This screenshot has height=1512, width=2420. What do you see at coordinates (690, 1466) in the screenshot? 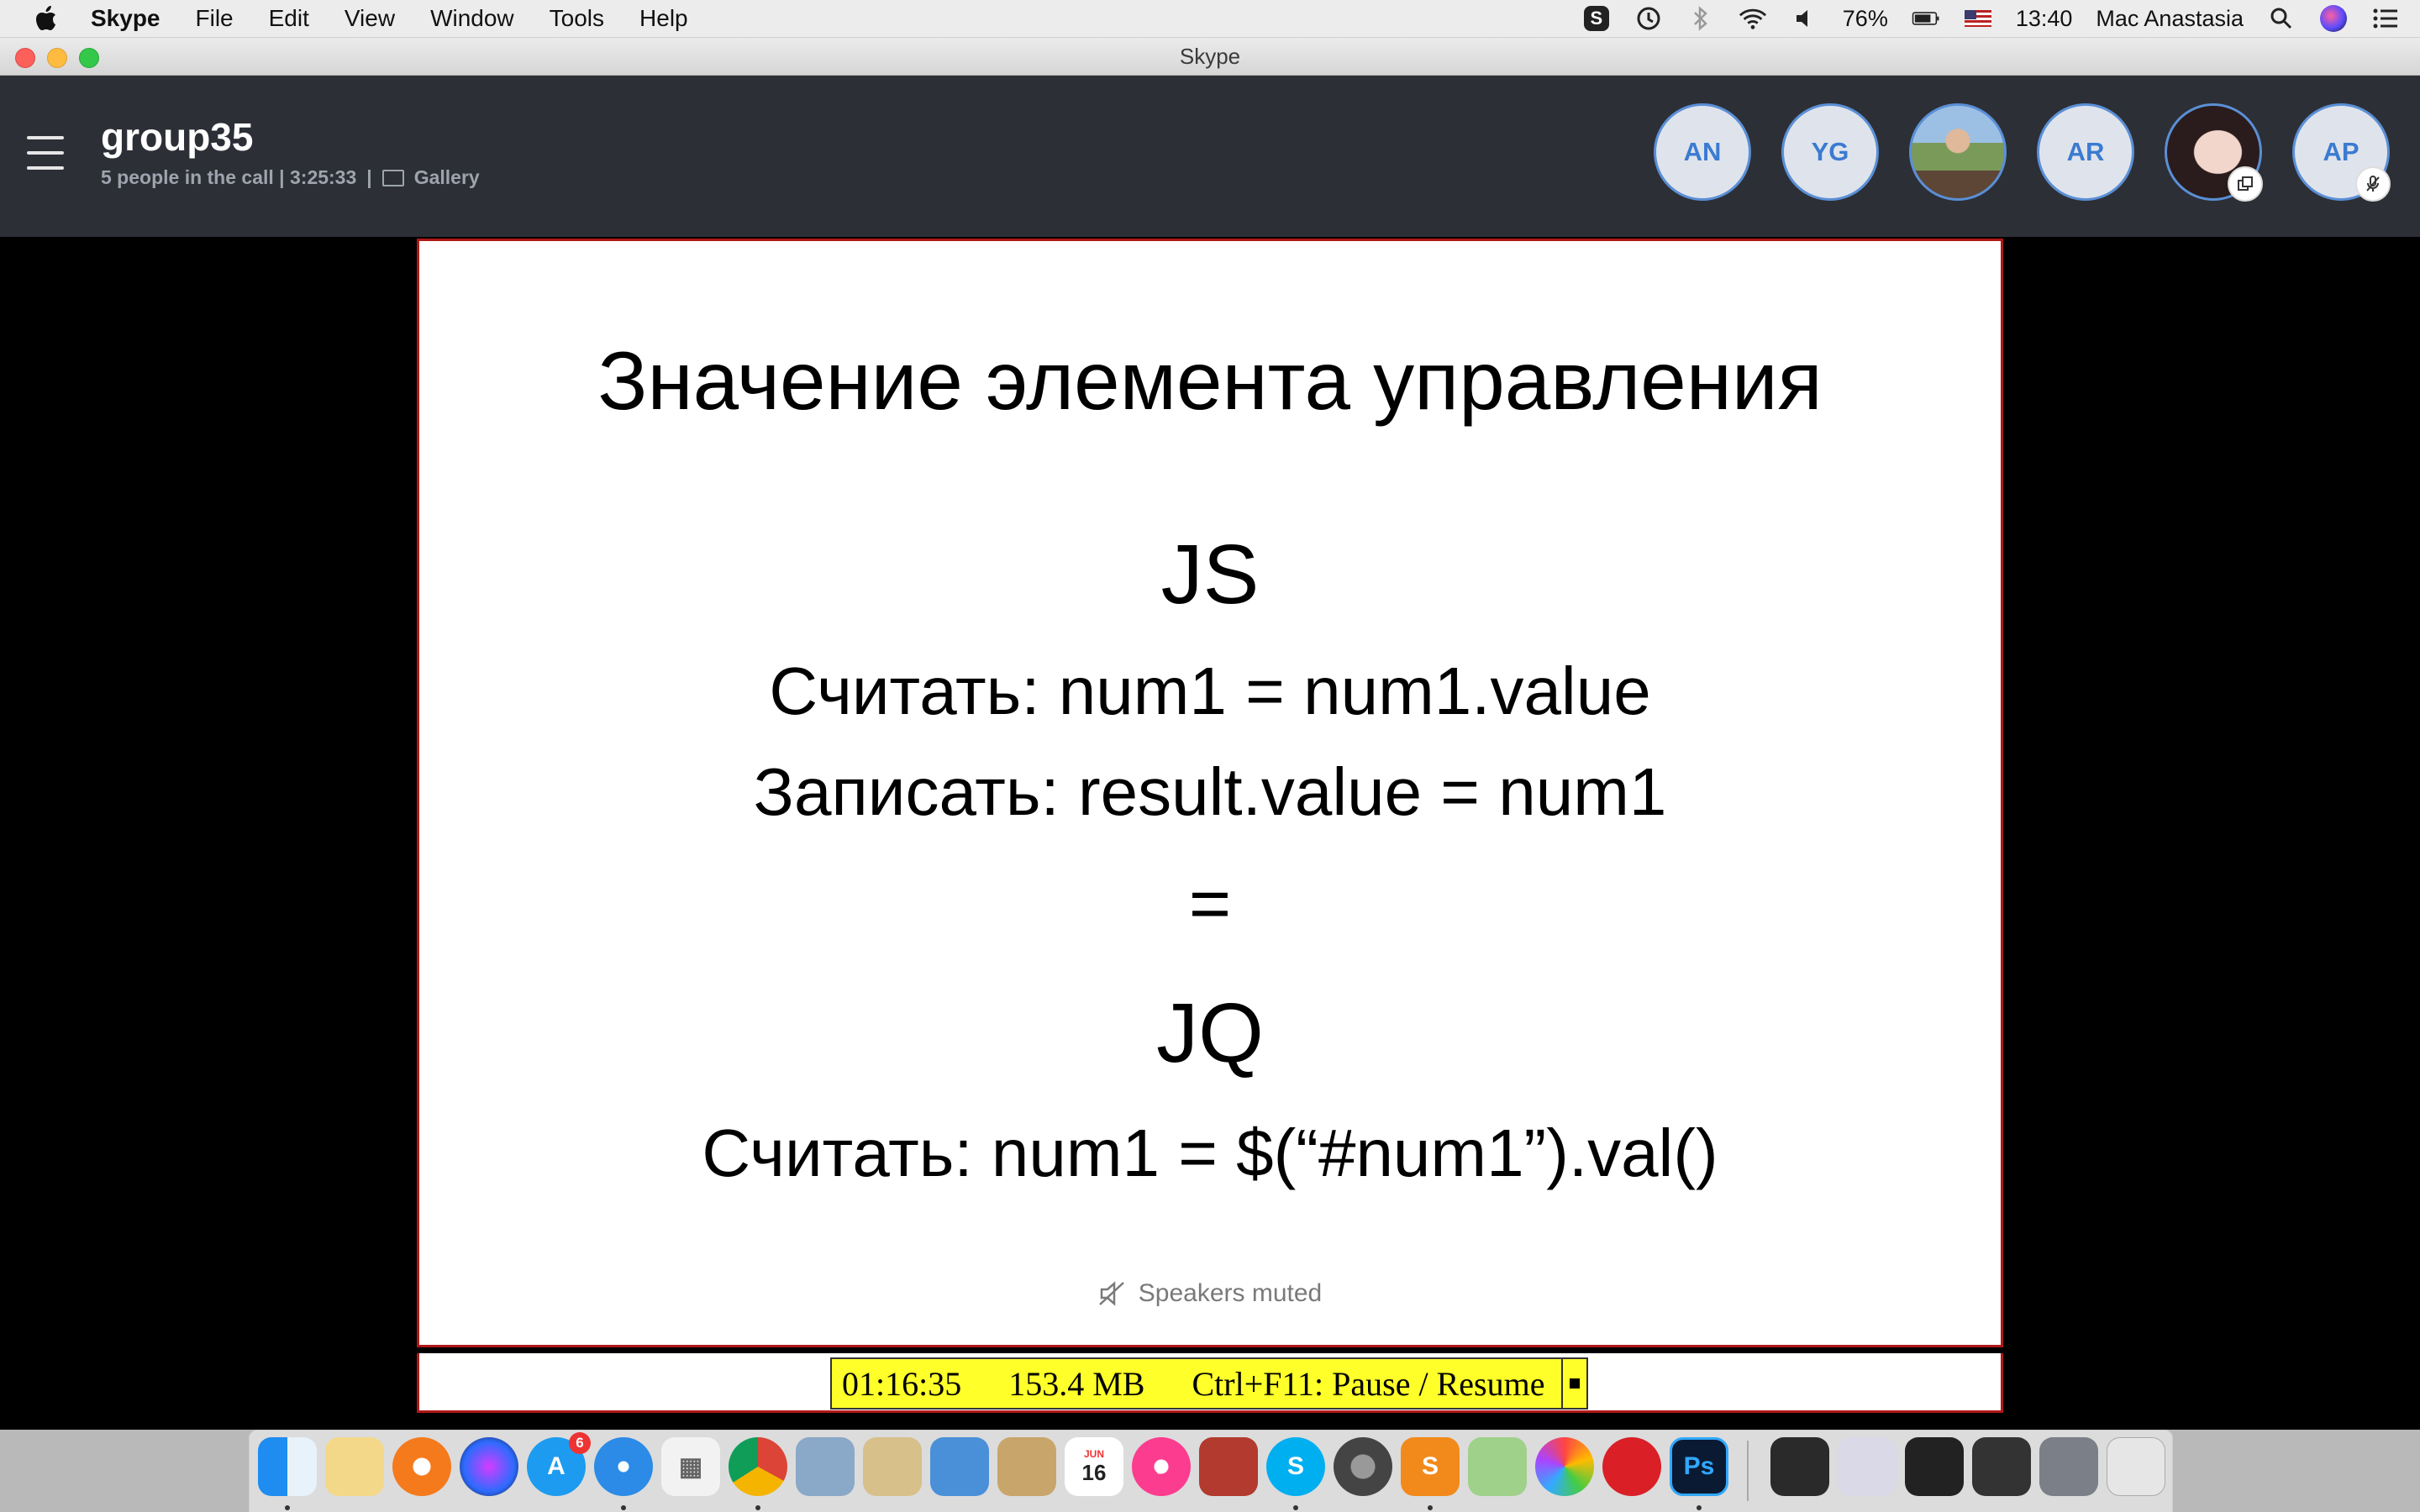
I see `launchpad-icon: ▦` at bounding box center [690, 1466].